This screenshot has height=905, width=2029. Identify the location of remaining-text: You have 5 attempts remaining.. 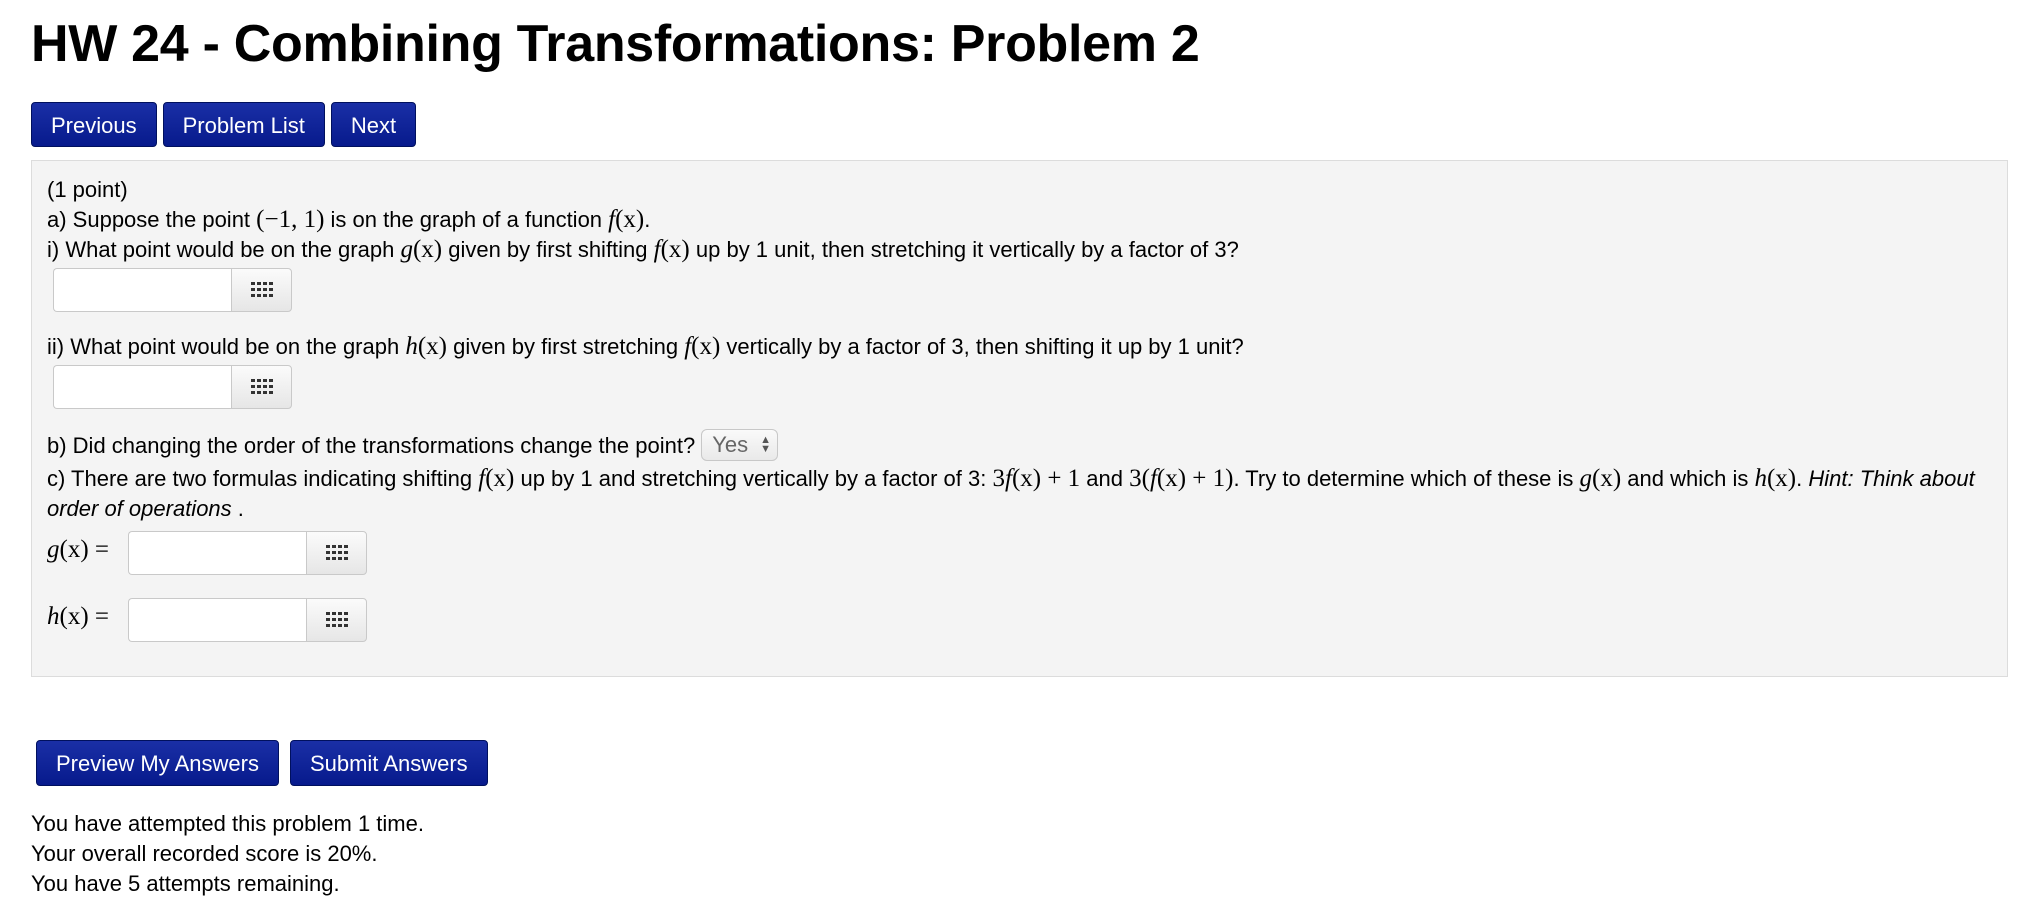
(185, 883).